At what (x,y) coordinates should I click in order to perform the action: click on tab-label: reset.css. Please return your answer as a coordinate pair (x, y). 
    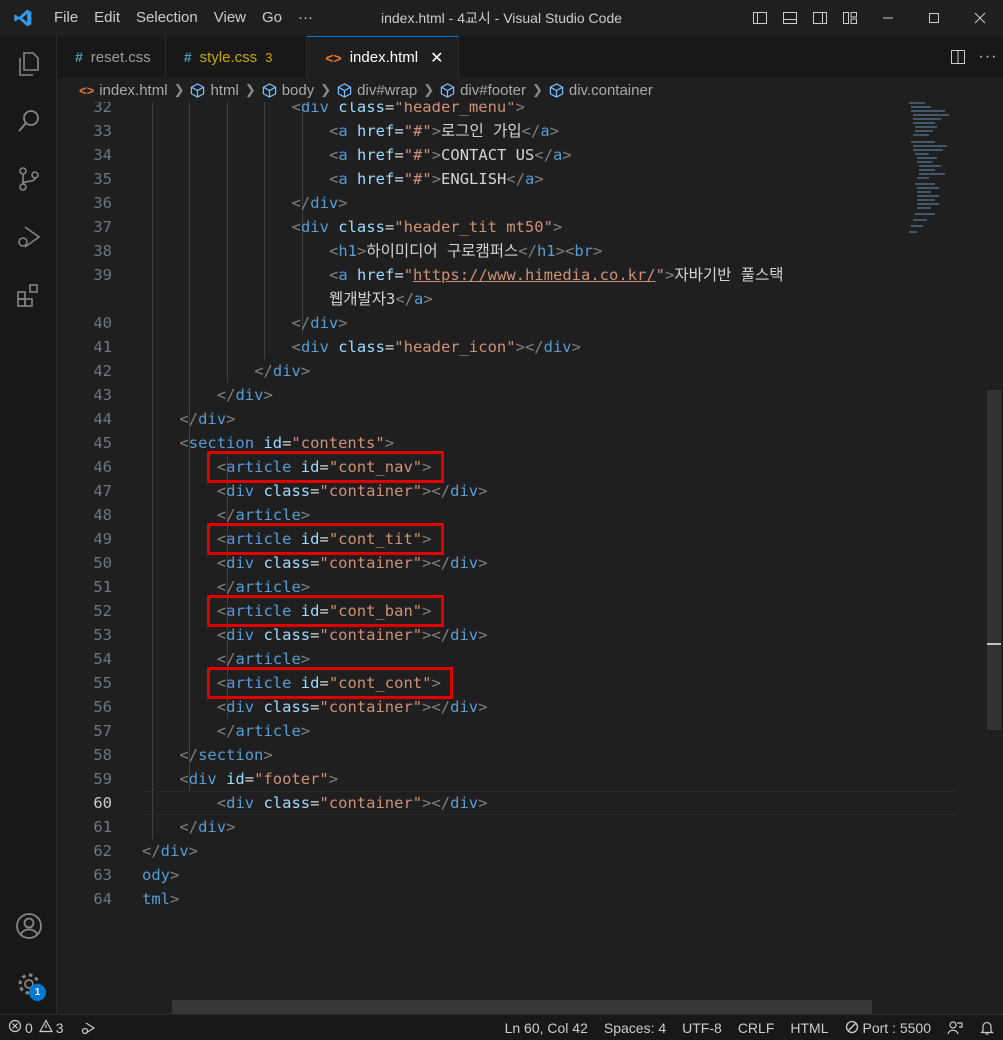
    Looking at the image, I should click on (120, 57).